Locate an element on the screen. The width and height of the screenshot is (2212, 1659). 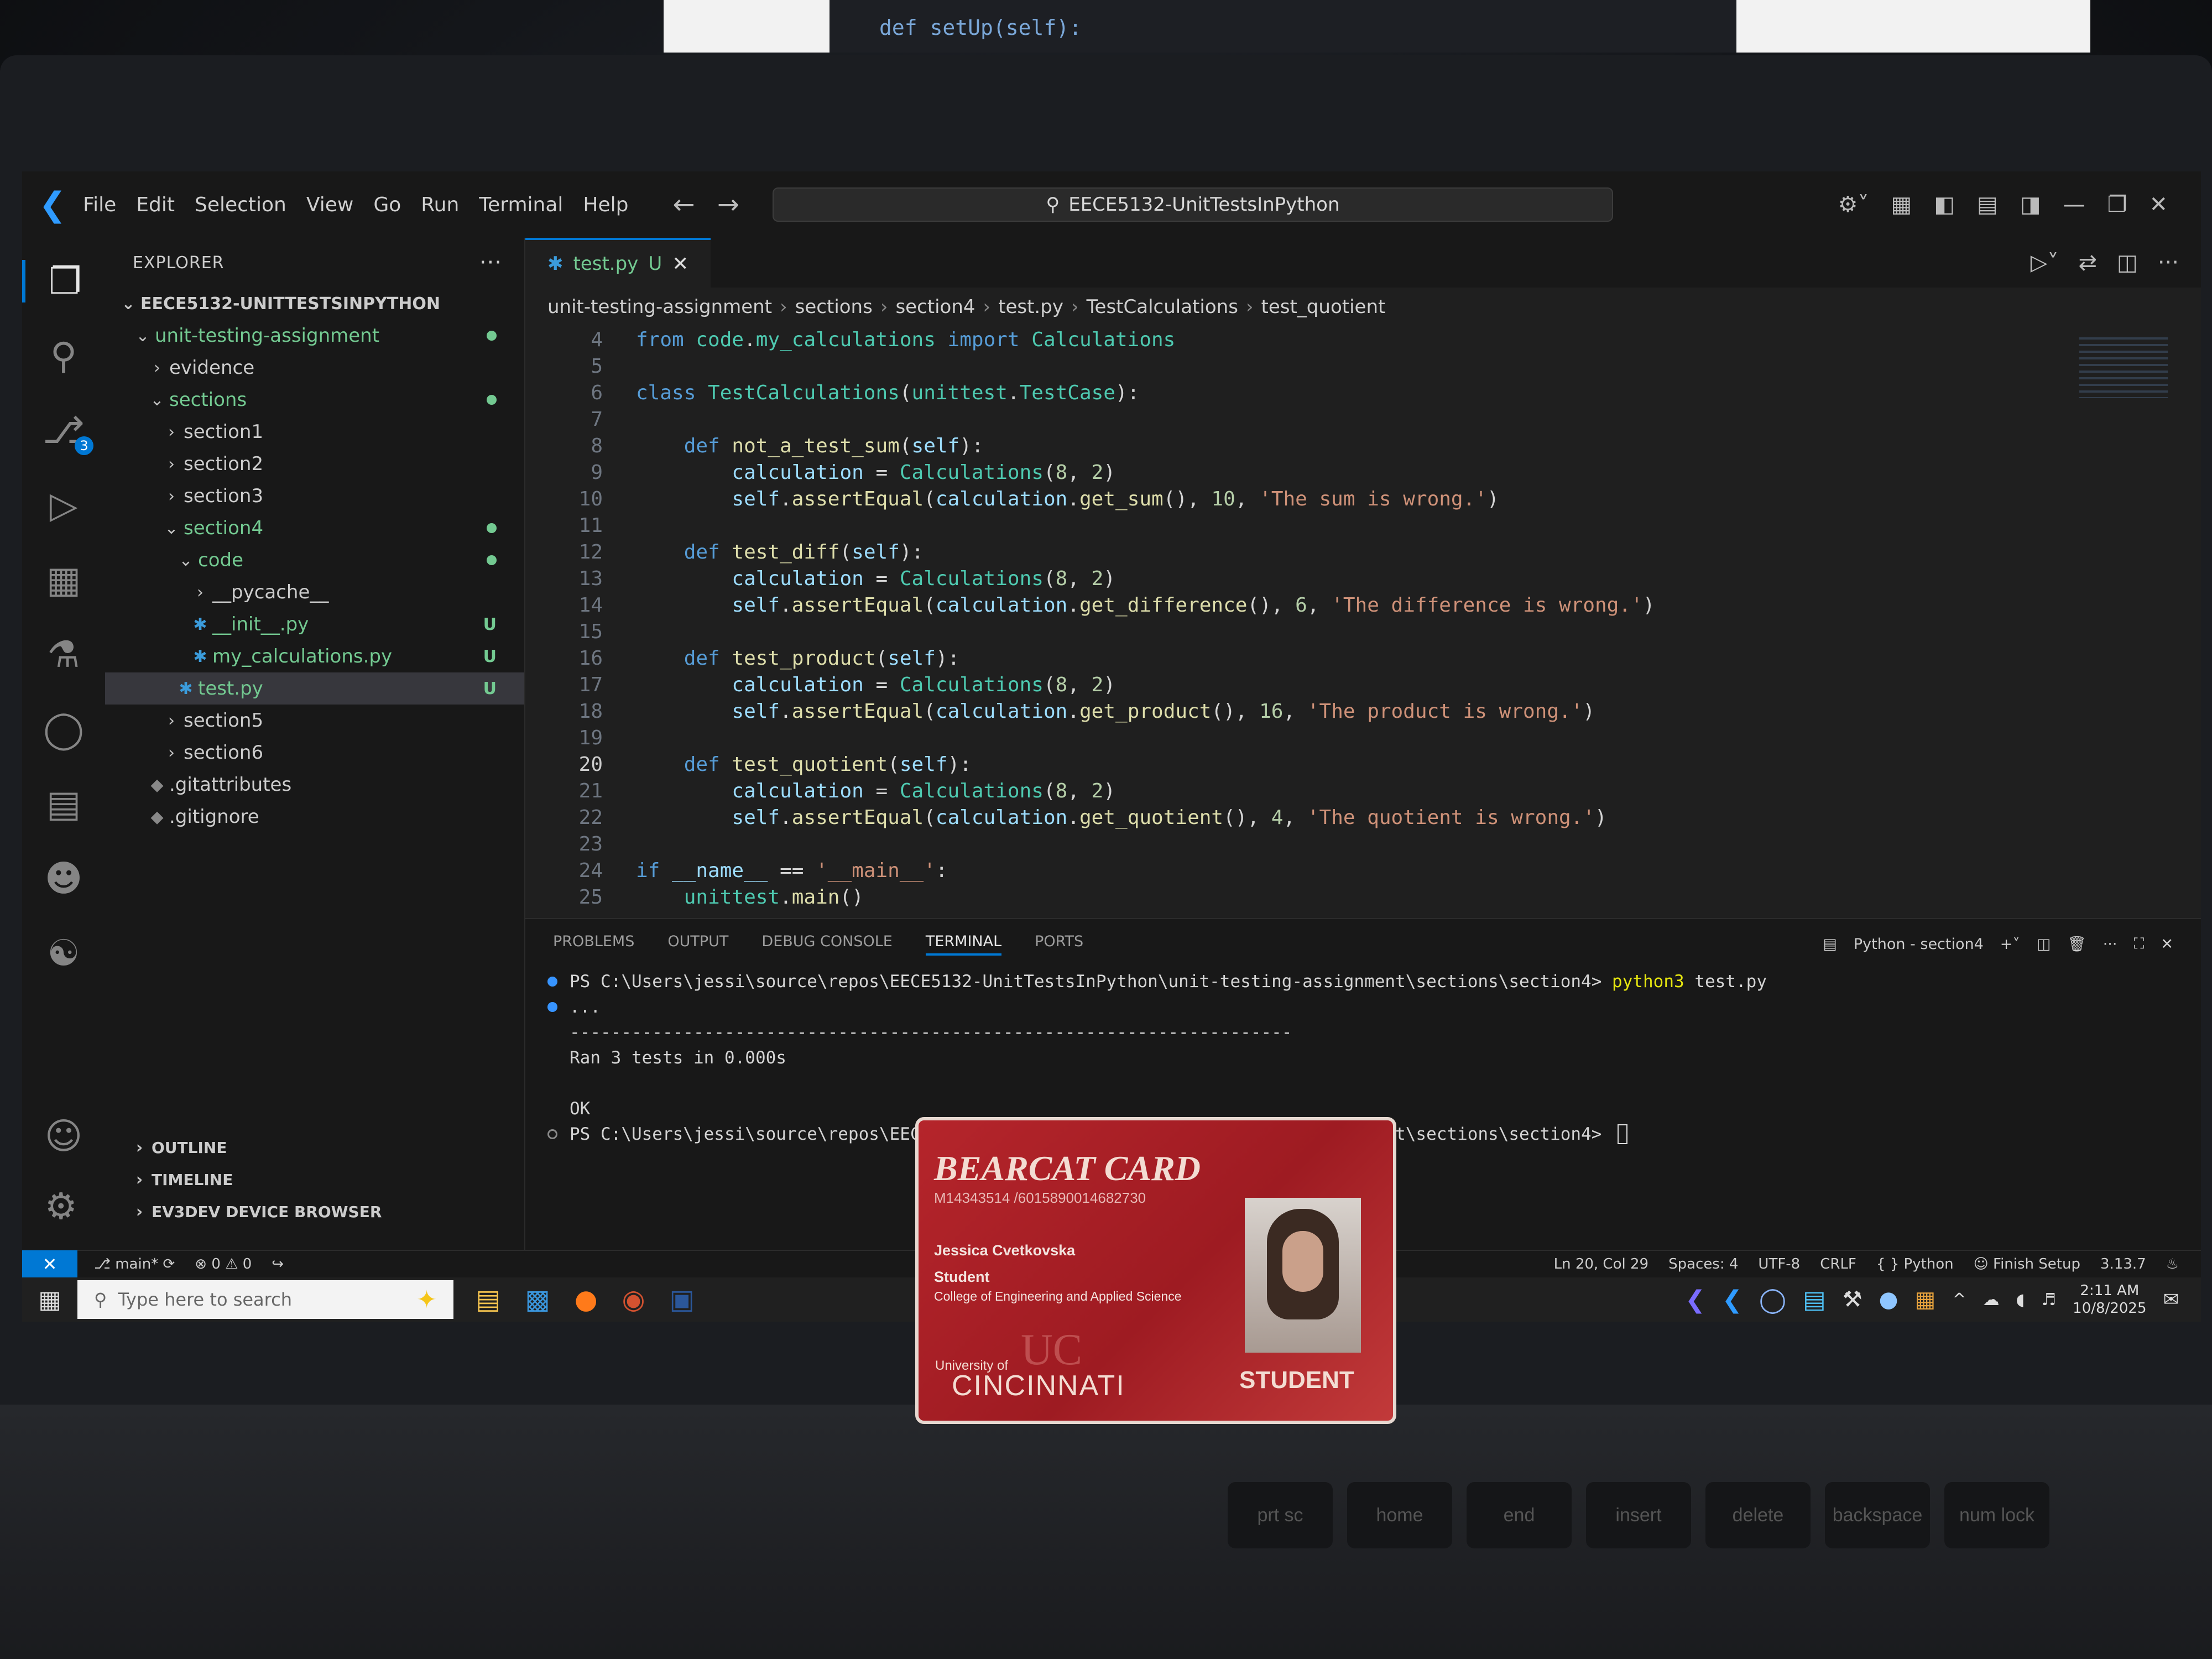
tray-overflow-icon: ^ is located at coordinates (1959, 1300).